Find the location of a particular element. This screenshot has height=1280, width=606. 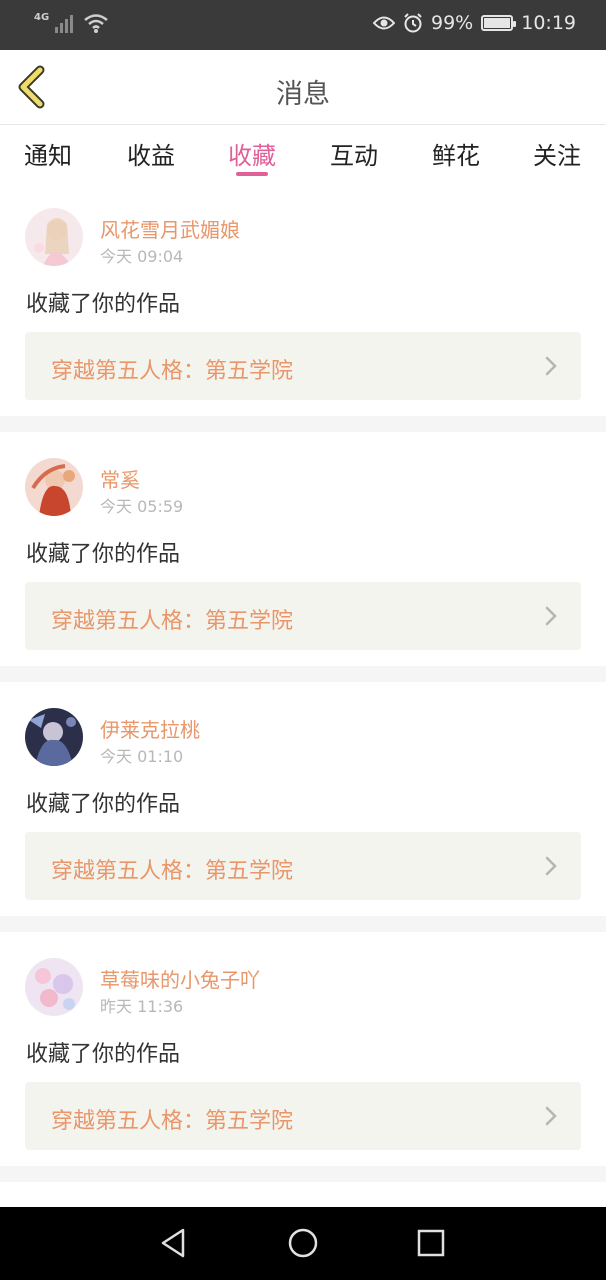

active-tab-indicator is located at coordinates (252, 174).